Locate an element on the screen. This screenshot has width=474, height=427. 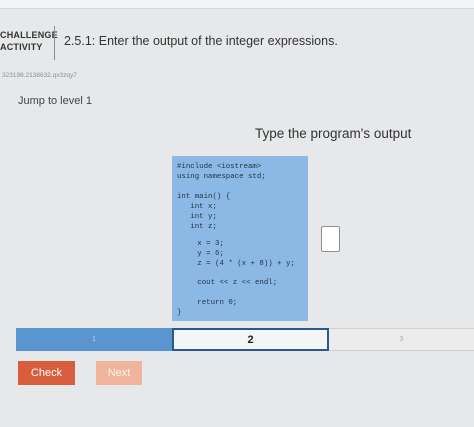
activity-type-line-2: ACTIVITY is located at coordinates (21, 47).